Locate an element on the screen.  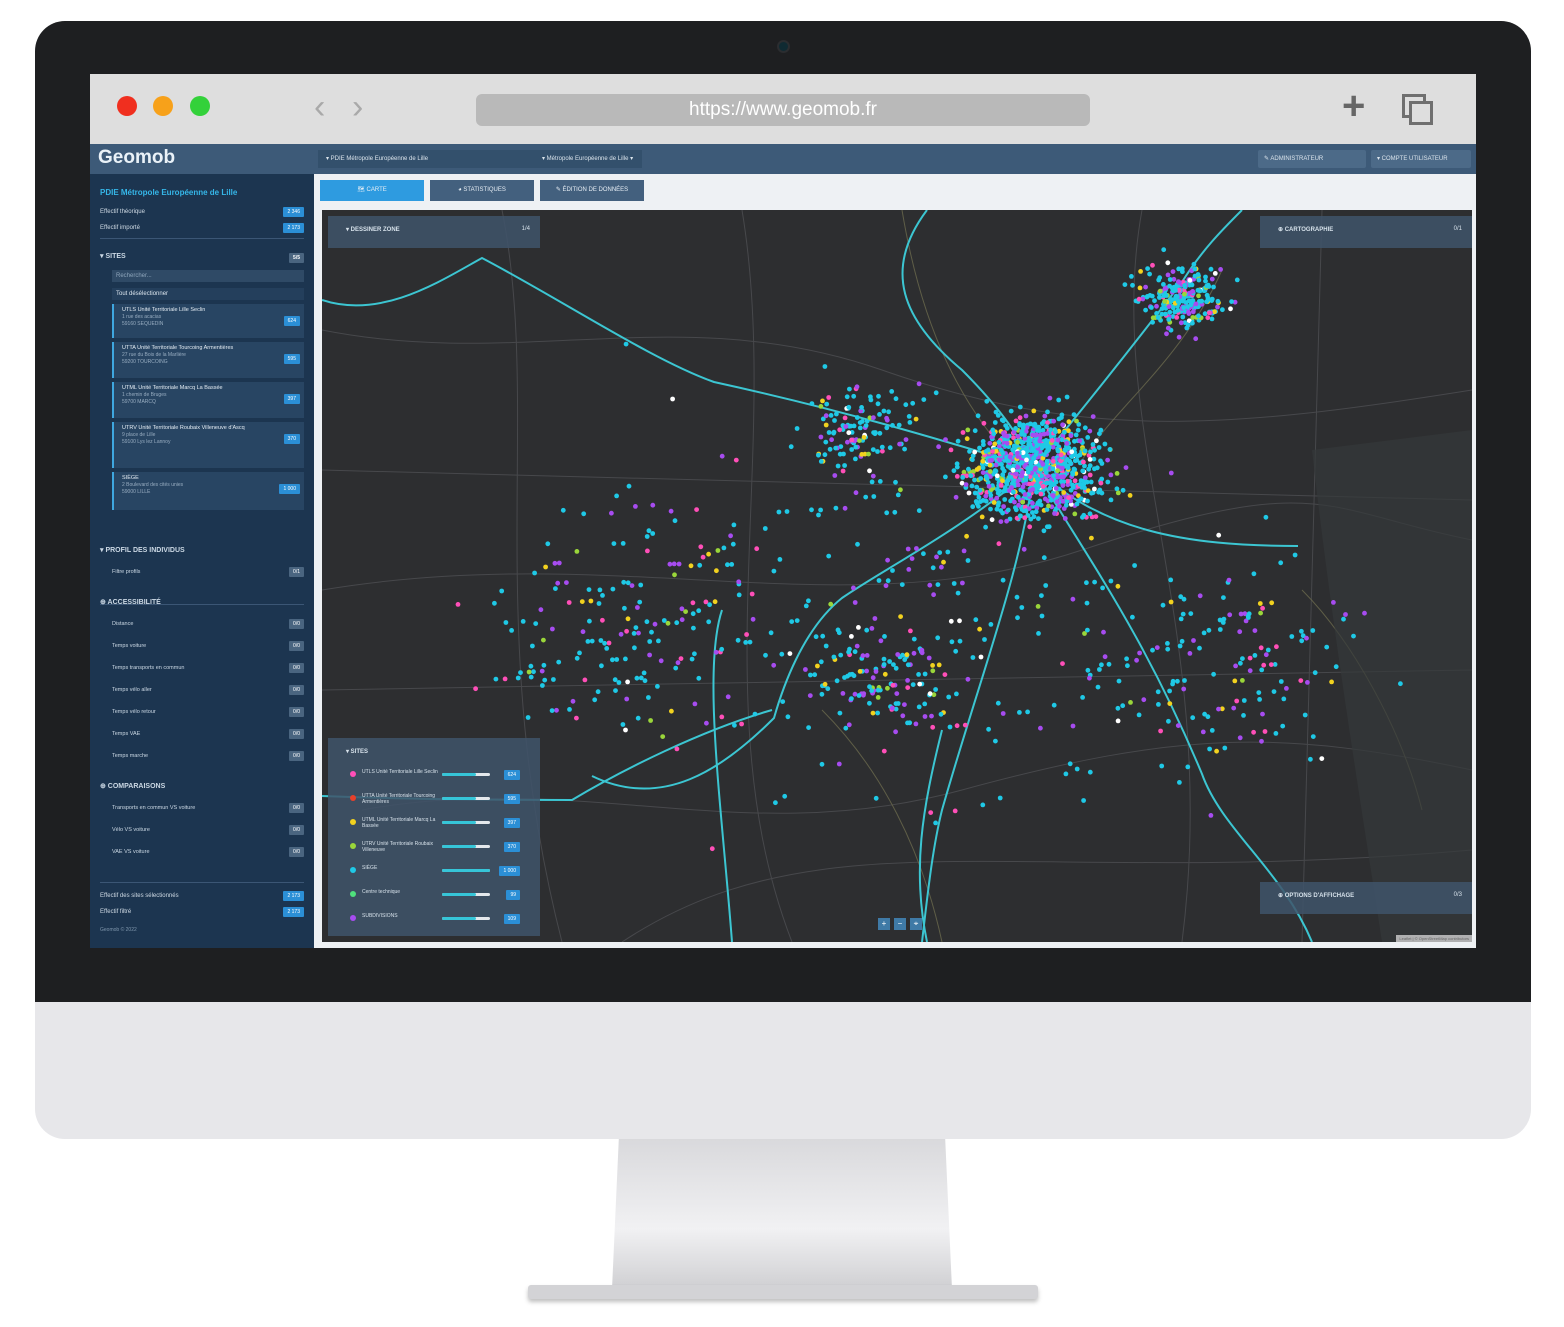
map-attribution: Leaflet | © OpenStreetMap contributors is located at coordinates (1434, 938).